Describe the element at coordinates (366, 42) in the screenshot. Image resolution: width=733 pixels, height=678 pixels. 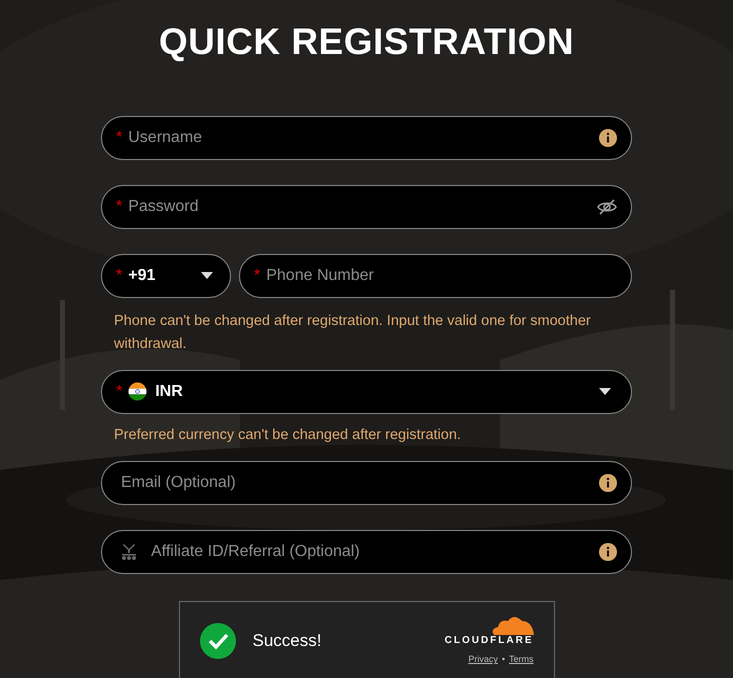
I see `page-title: QUICK REGISTRATION` at that location.